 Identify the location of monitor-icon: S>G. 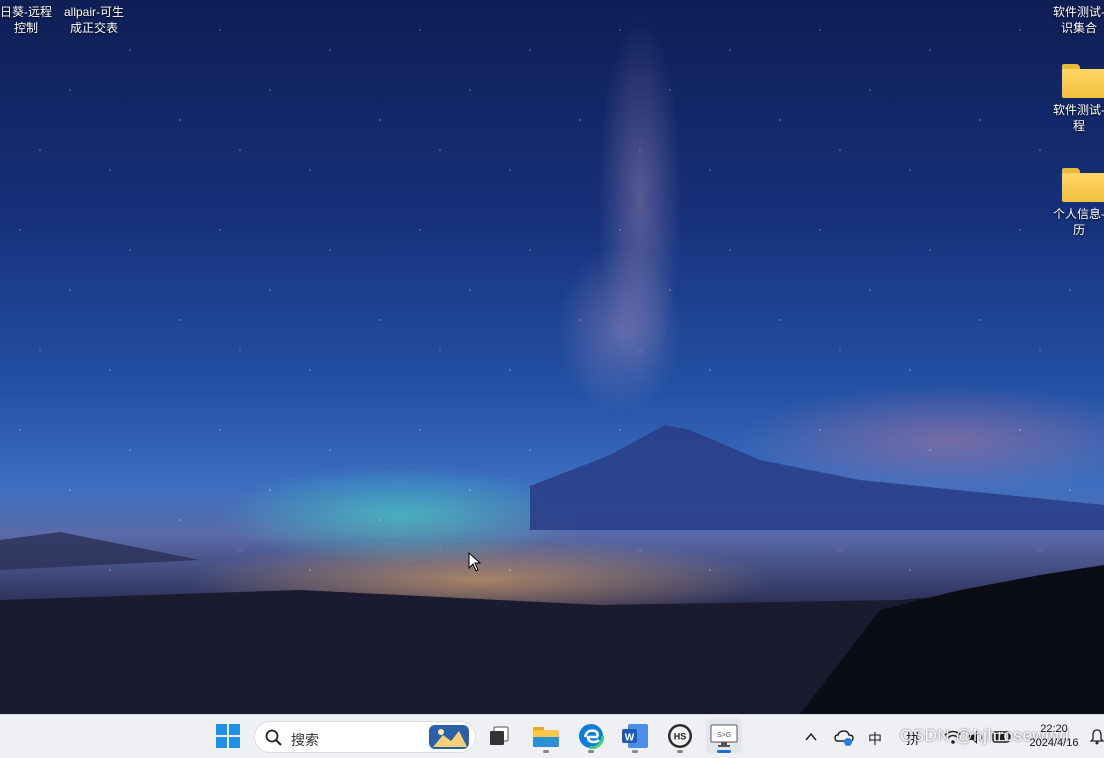
(724, 735).